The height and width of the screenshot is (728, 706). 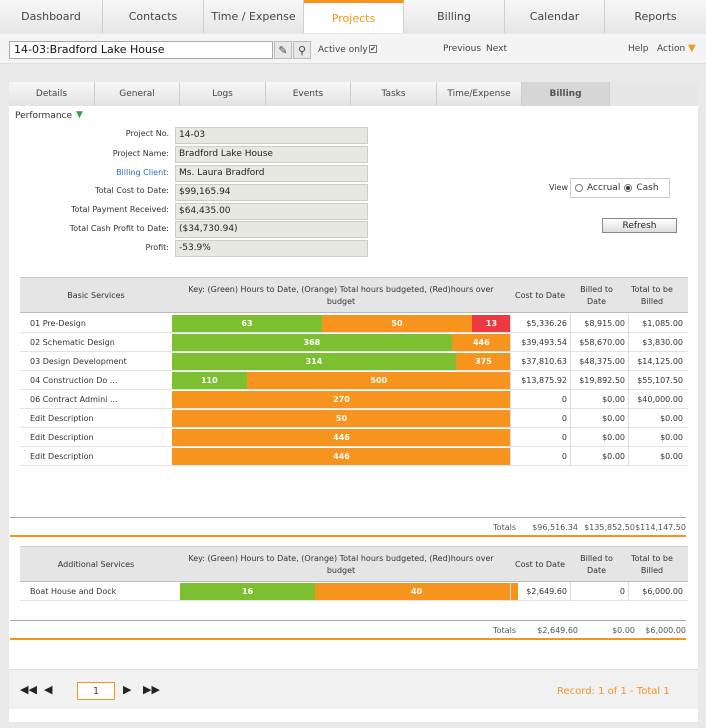 I want to click on next-page-icon: ▶, so click(x=127, y=689).